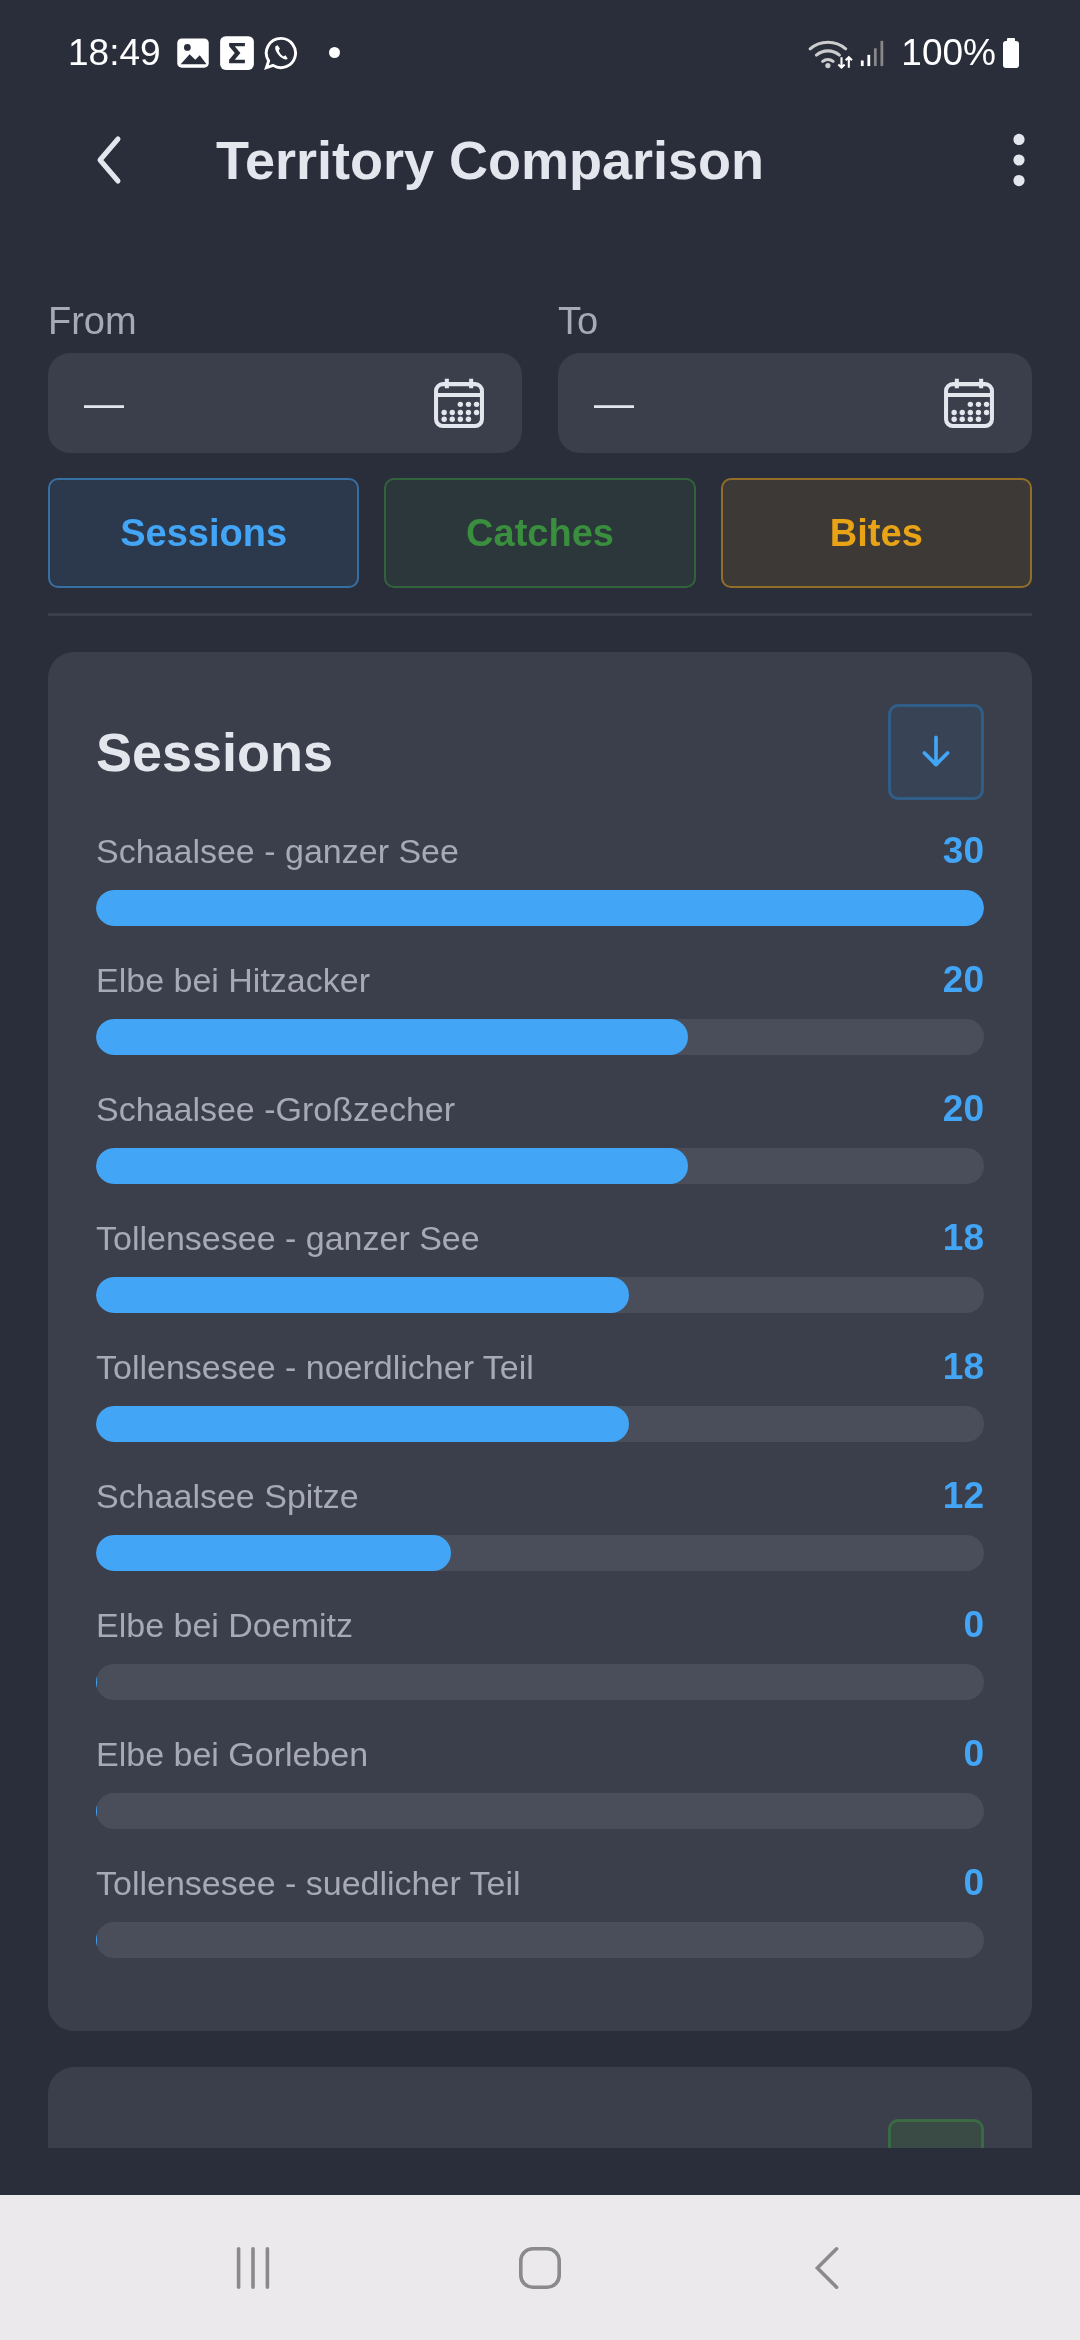  What do you see at coordinates (963, 851) in the screenshot?
I see `session-count: 30` at bounding box center [963, 851].